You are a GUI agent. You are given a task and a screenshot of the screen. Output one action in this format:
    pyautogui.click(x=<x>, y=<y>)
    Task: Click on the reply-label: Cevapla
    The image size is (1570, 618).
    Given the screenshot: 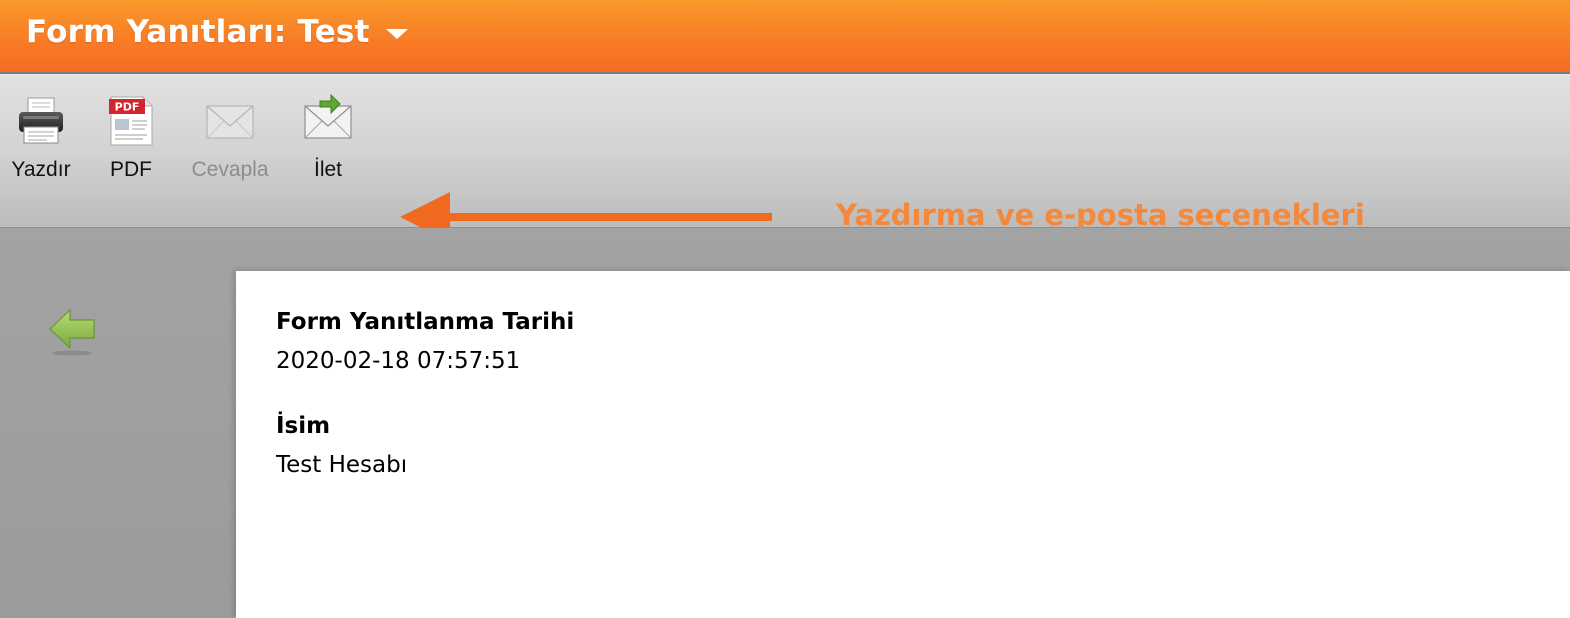 What is the action you would take?
    pyautogui.click(x=230, y=169)
    